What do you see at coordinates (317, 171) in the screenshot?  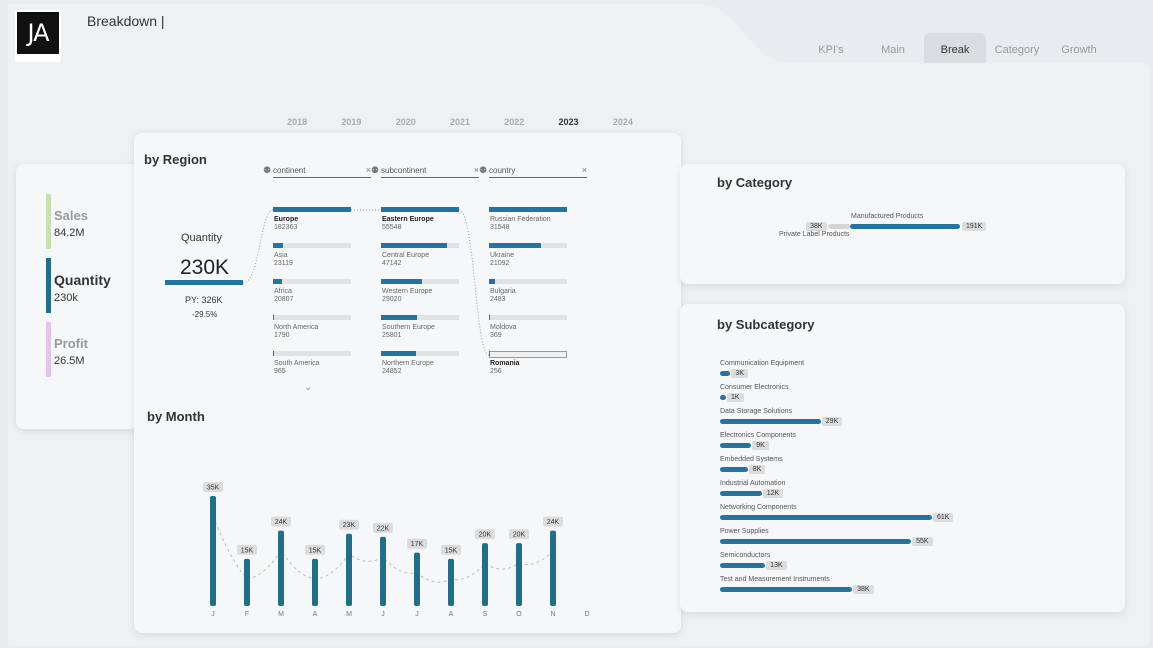 I see `filter-input: ⚉ continent ×` at bounding box center [317, 171].